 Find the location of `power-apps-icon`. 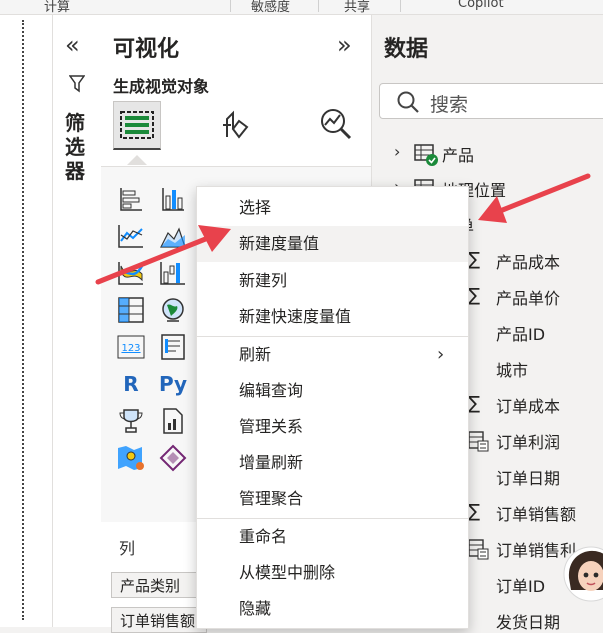

power-apps-icon is located at coordinates (173, 458).